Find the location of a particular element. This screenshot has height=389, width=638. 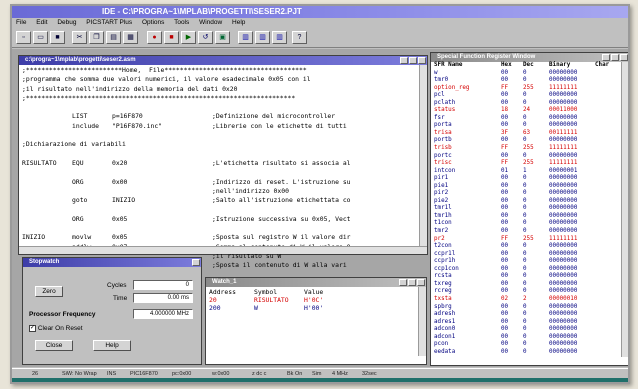

build-icon: ▣ is located at coordinates (222, 37).